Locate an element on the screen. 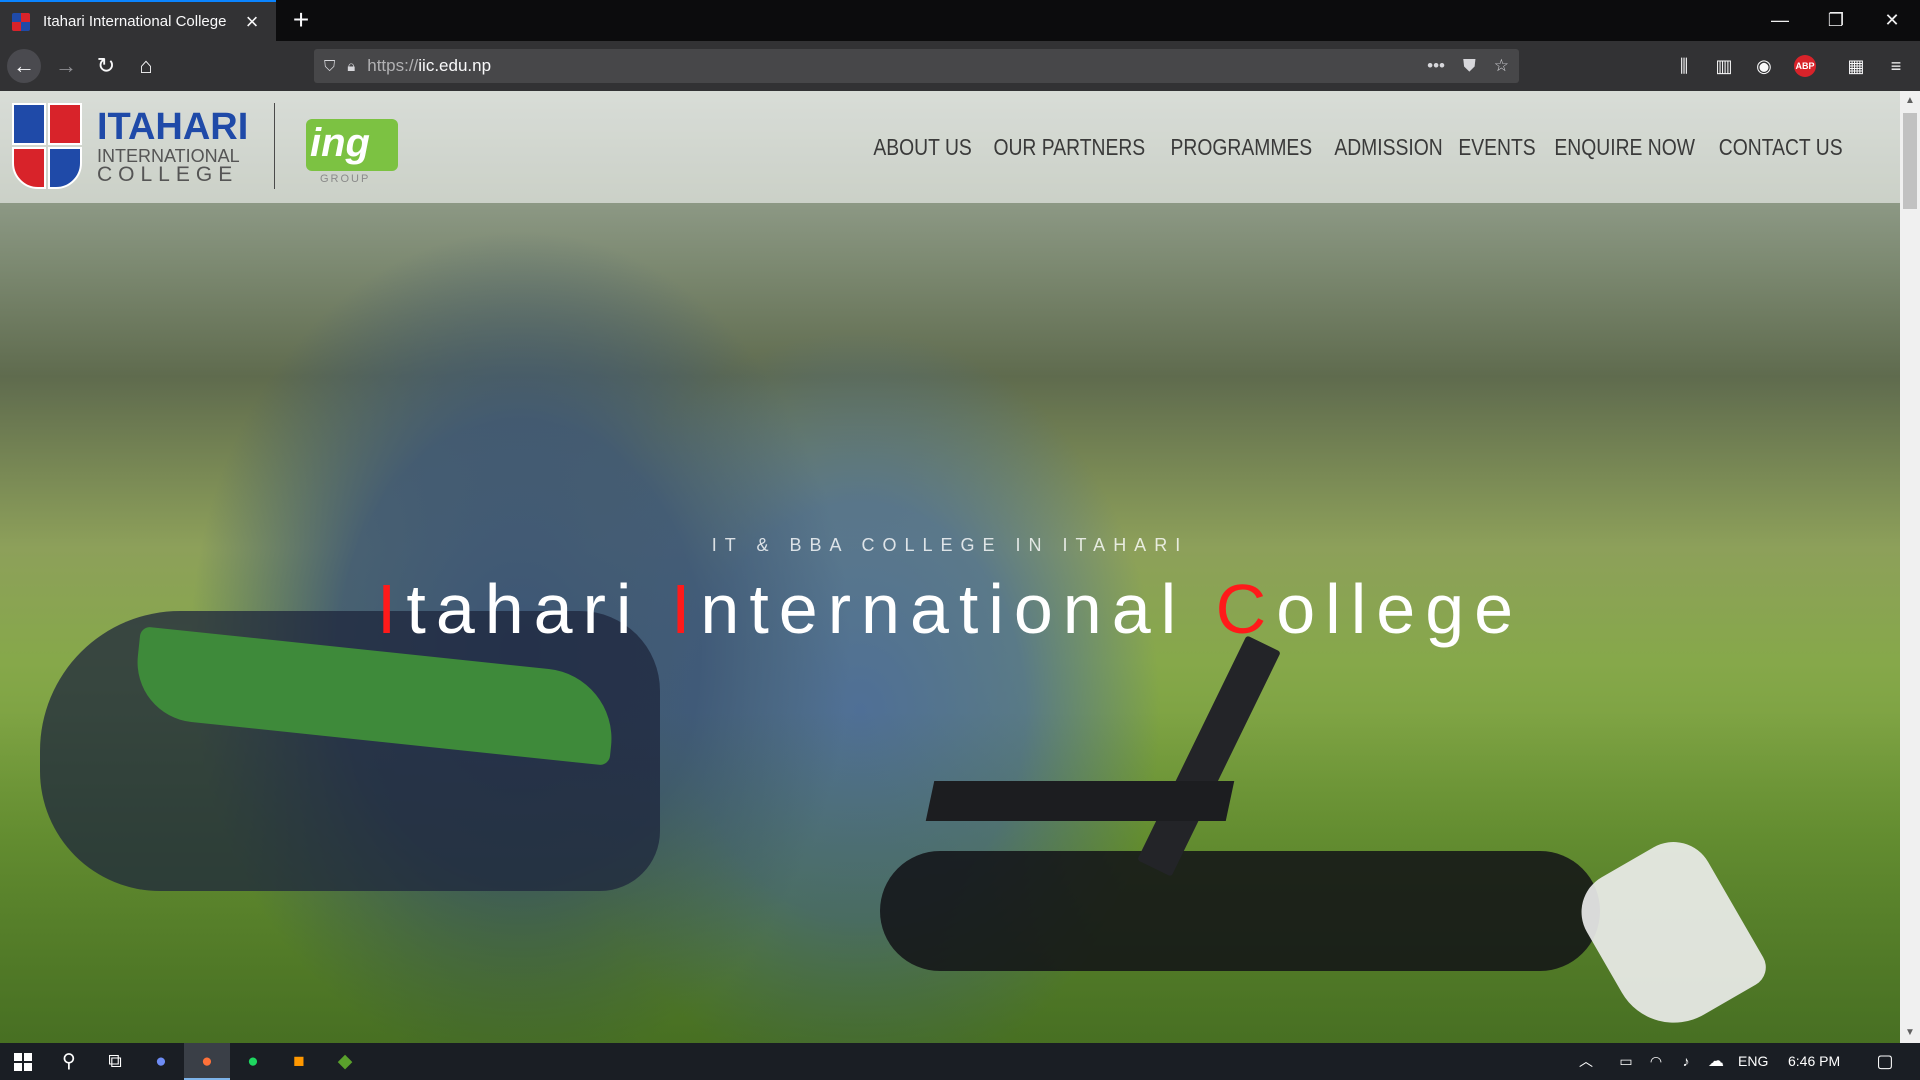 Image resolution: width=1920 pixels, height=1080 pixels. spotify-icon: ● is located at coordinates (253, 1061).